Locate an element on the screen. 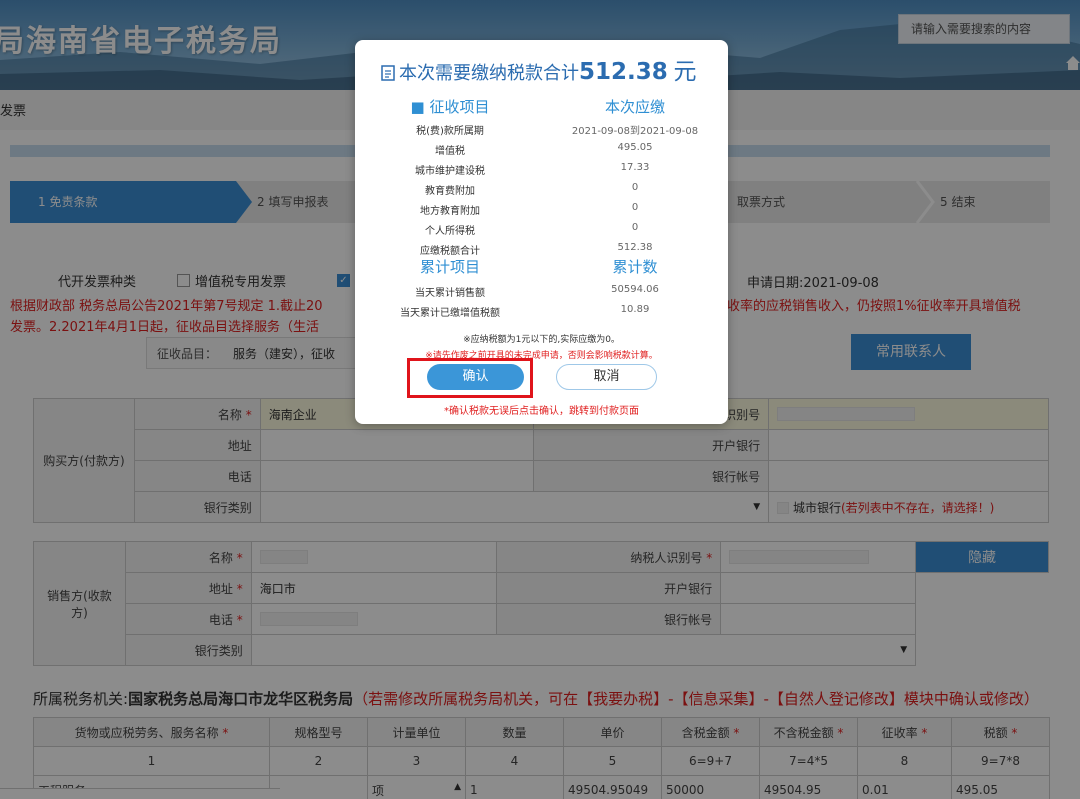 The height and width of the screenshot is (799, 1080). confirm-redirect-note: *确认税款无误后点击确认，跳转到付款页面 is located at coordinates (541, 411).